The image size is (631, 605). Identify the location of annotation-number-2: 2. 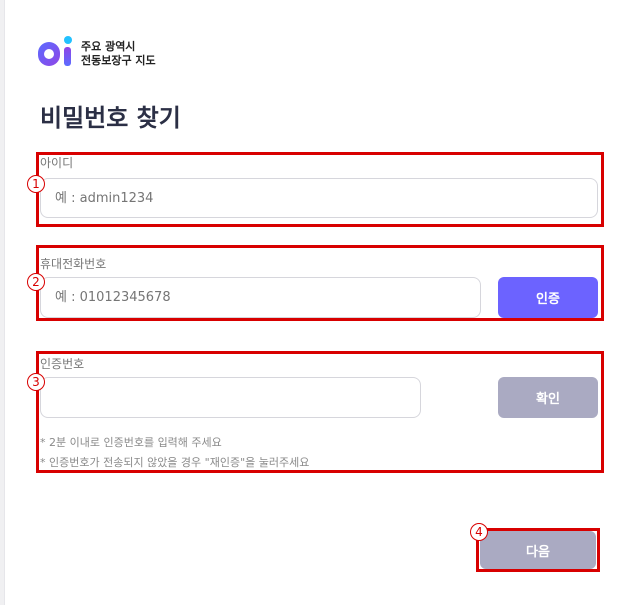
(36, 282).